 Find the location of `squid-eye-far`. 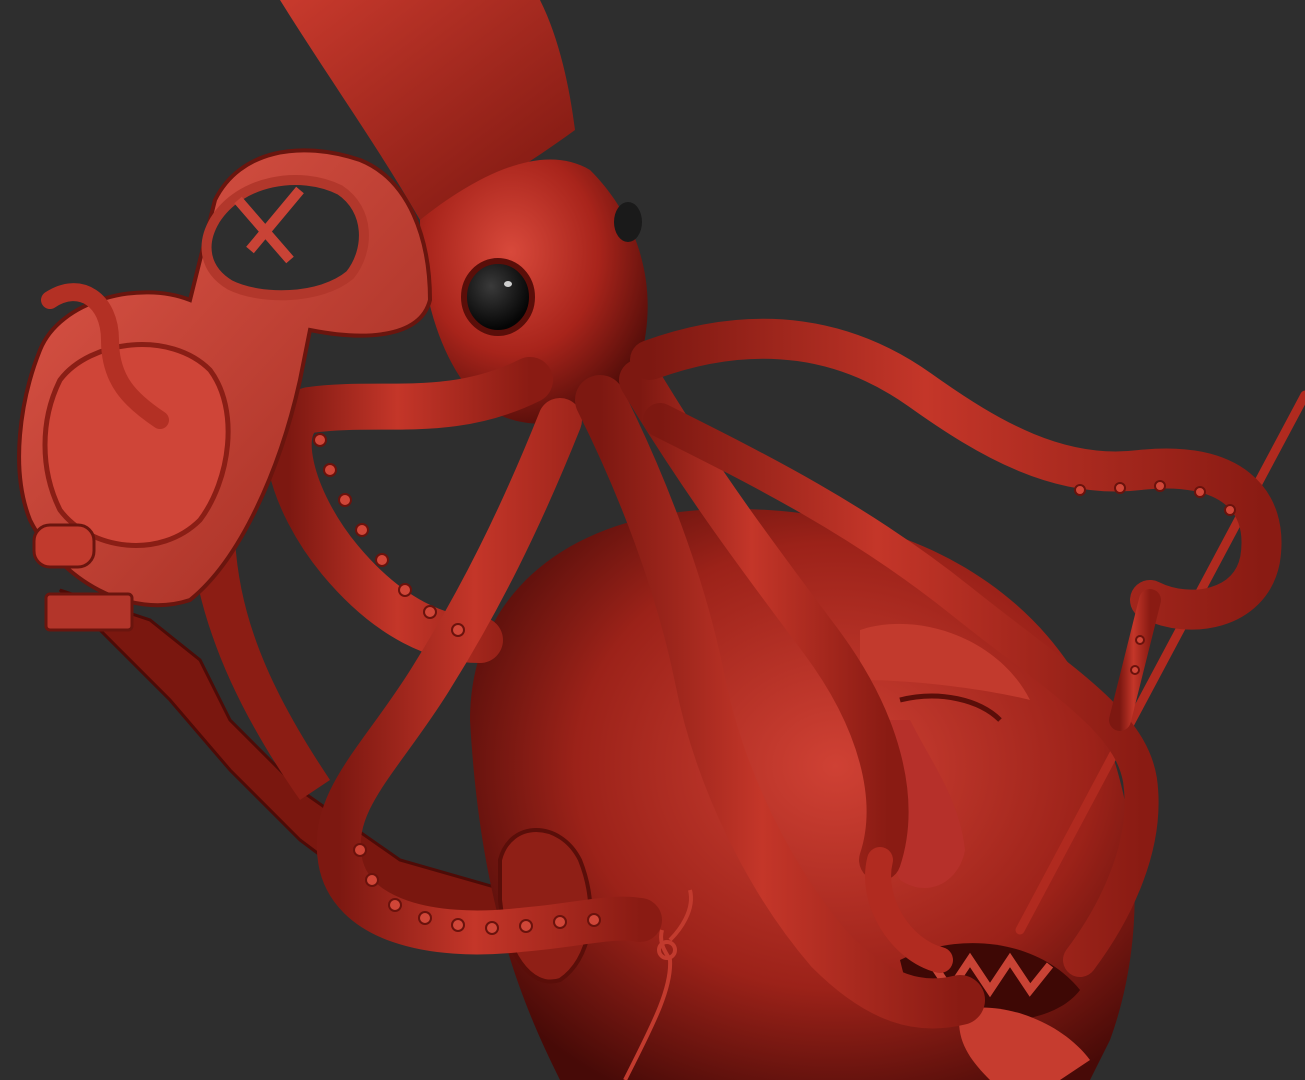

squid-eye-far is located at coordinates (628, 222).